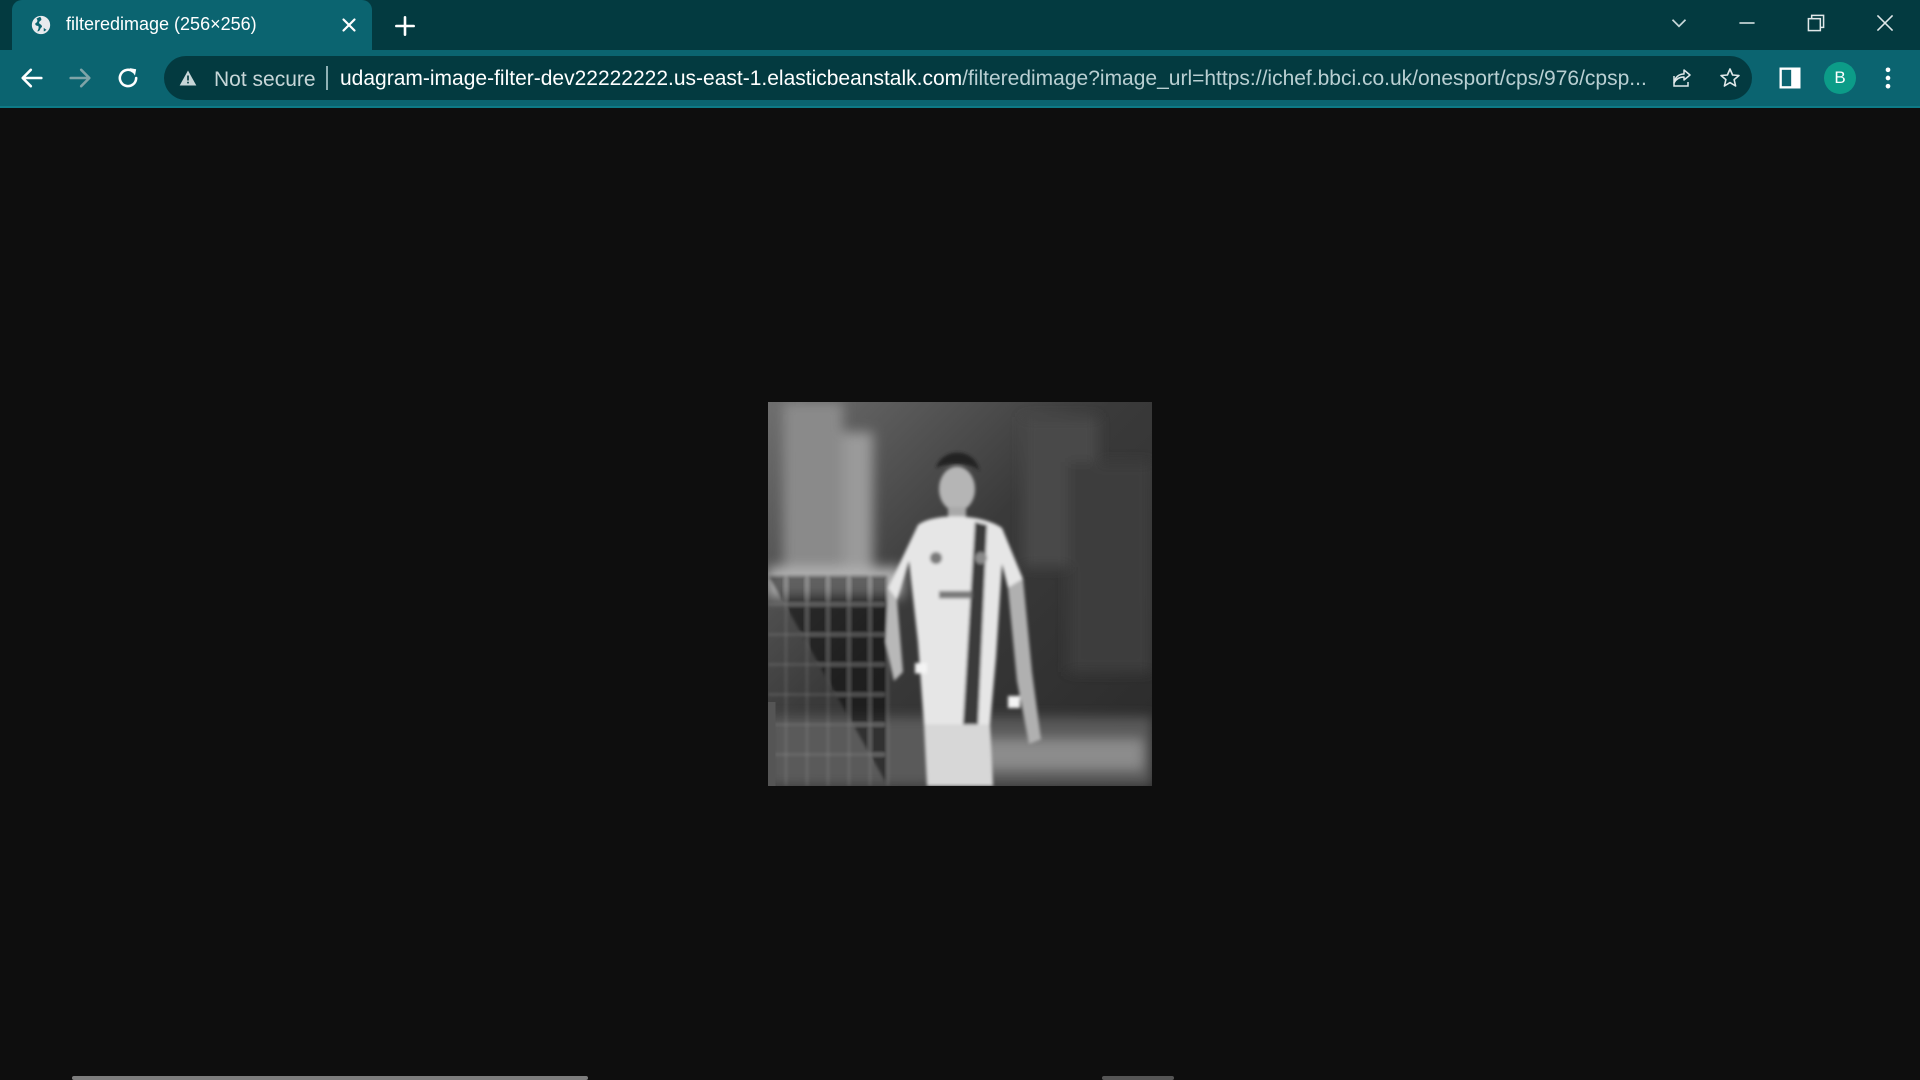  I want to click on filtered-image, so click(960, 594).